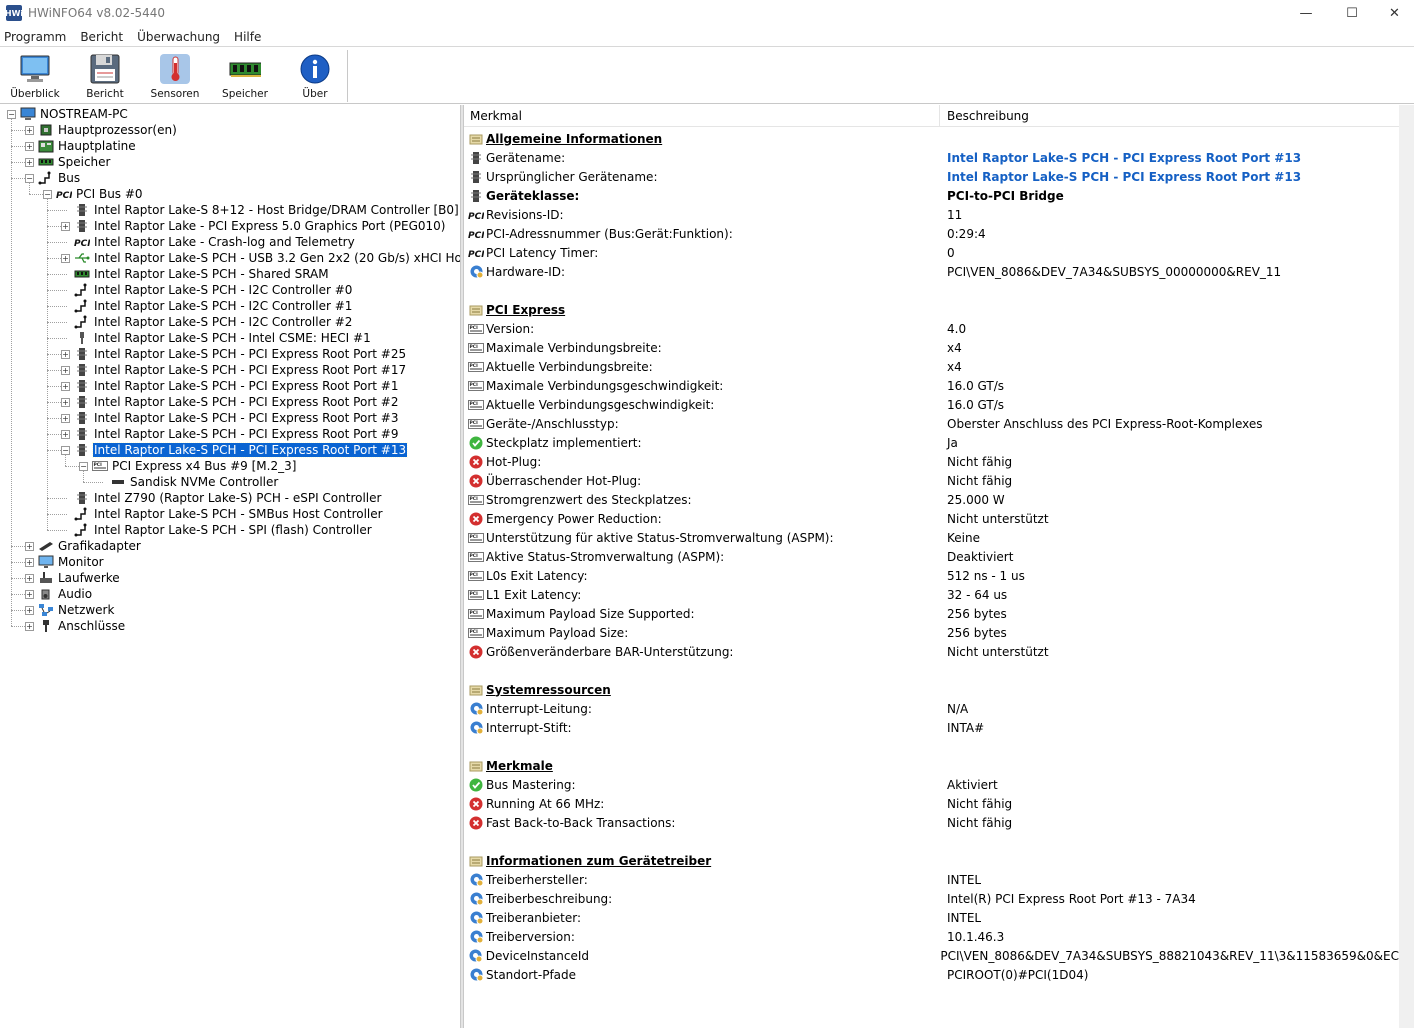 The width and height of the screenshot is (1414, 1028). What do you see at coordinates (178, 37) in the screenshot?
I see `menu--berwachung: Überwachung` at bounding box center [178, 37].